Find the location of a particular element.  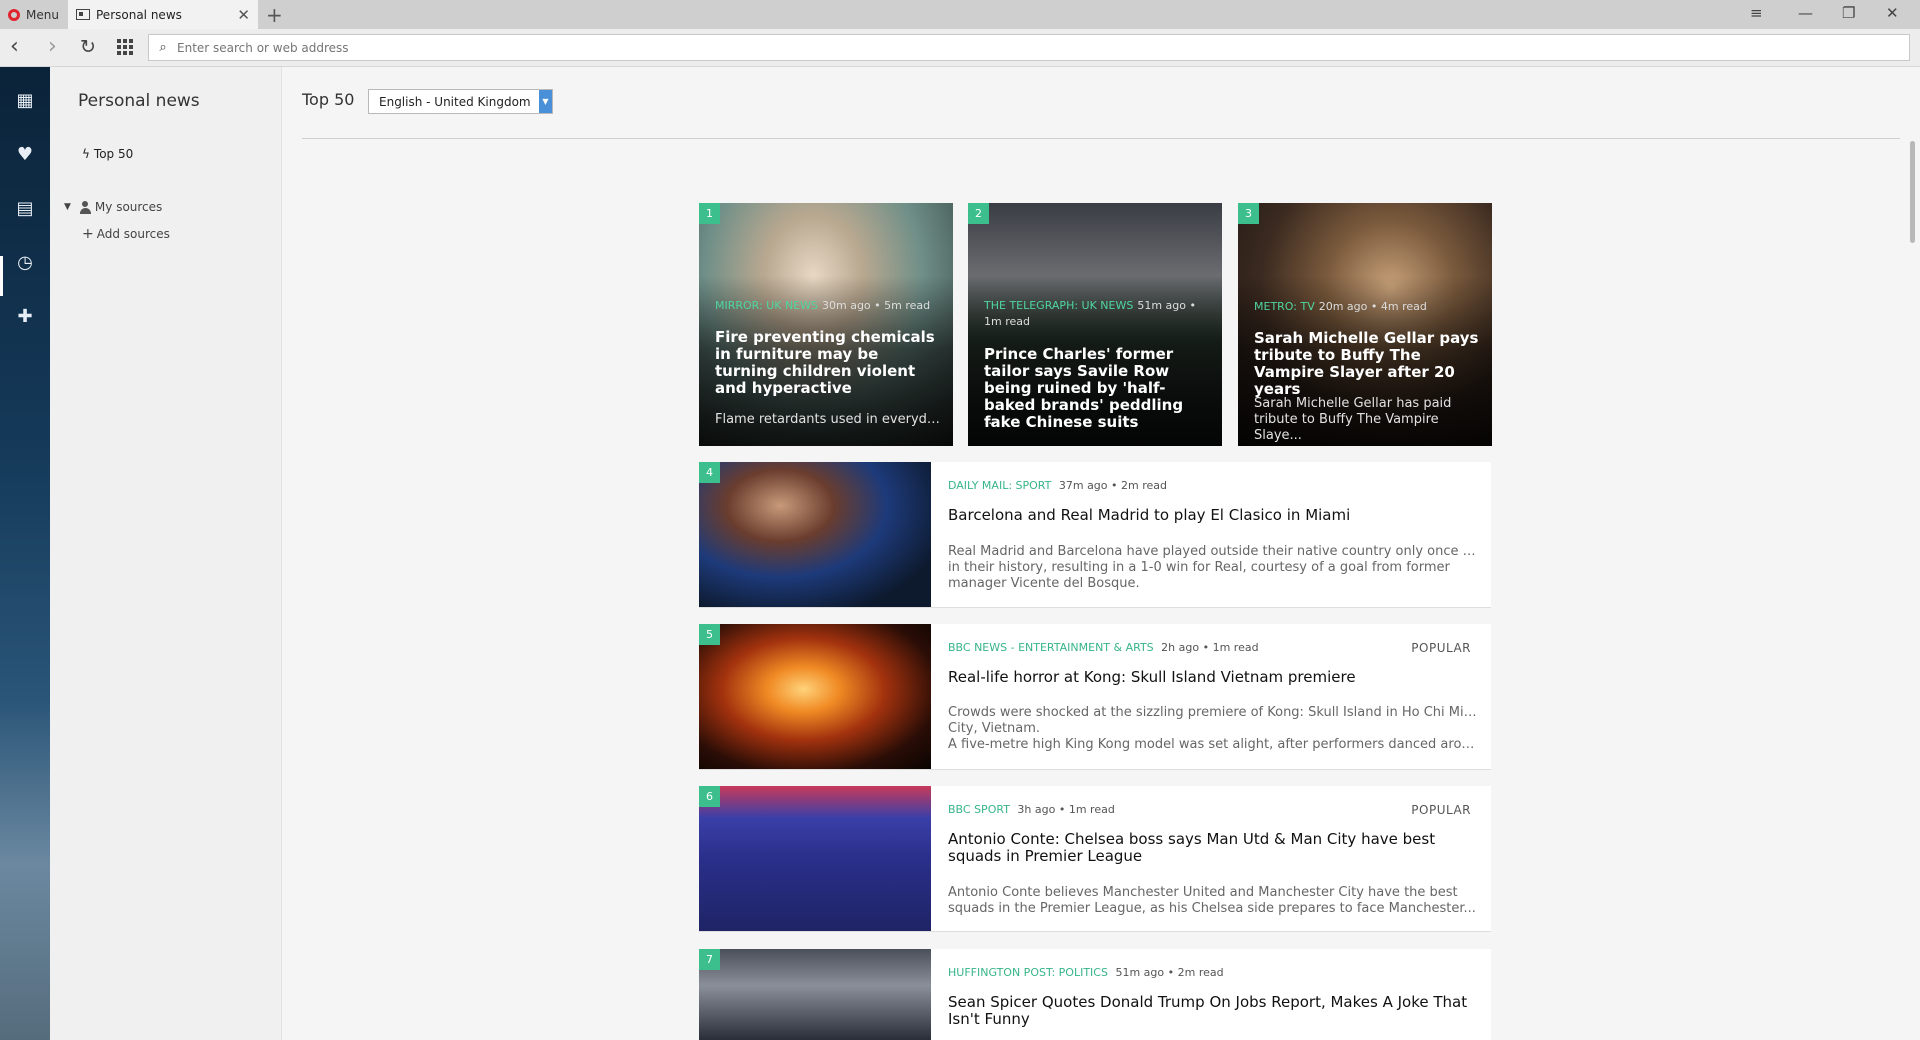

lightning-icon: ϟ is located at coordinates (86, 154).